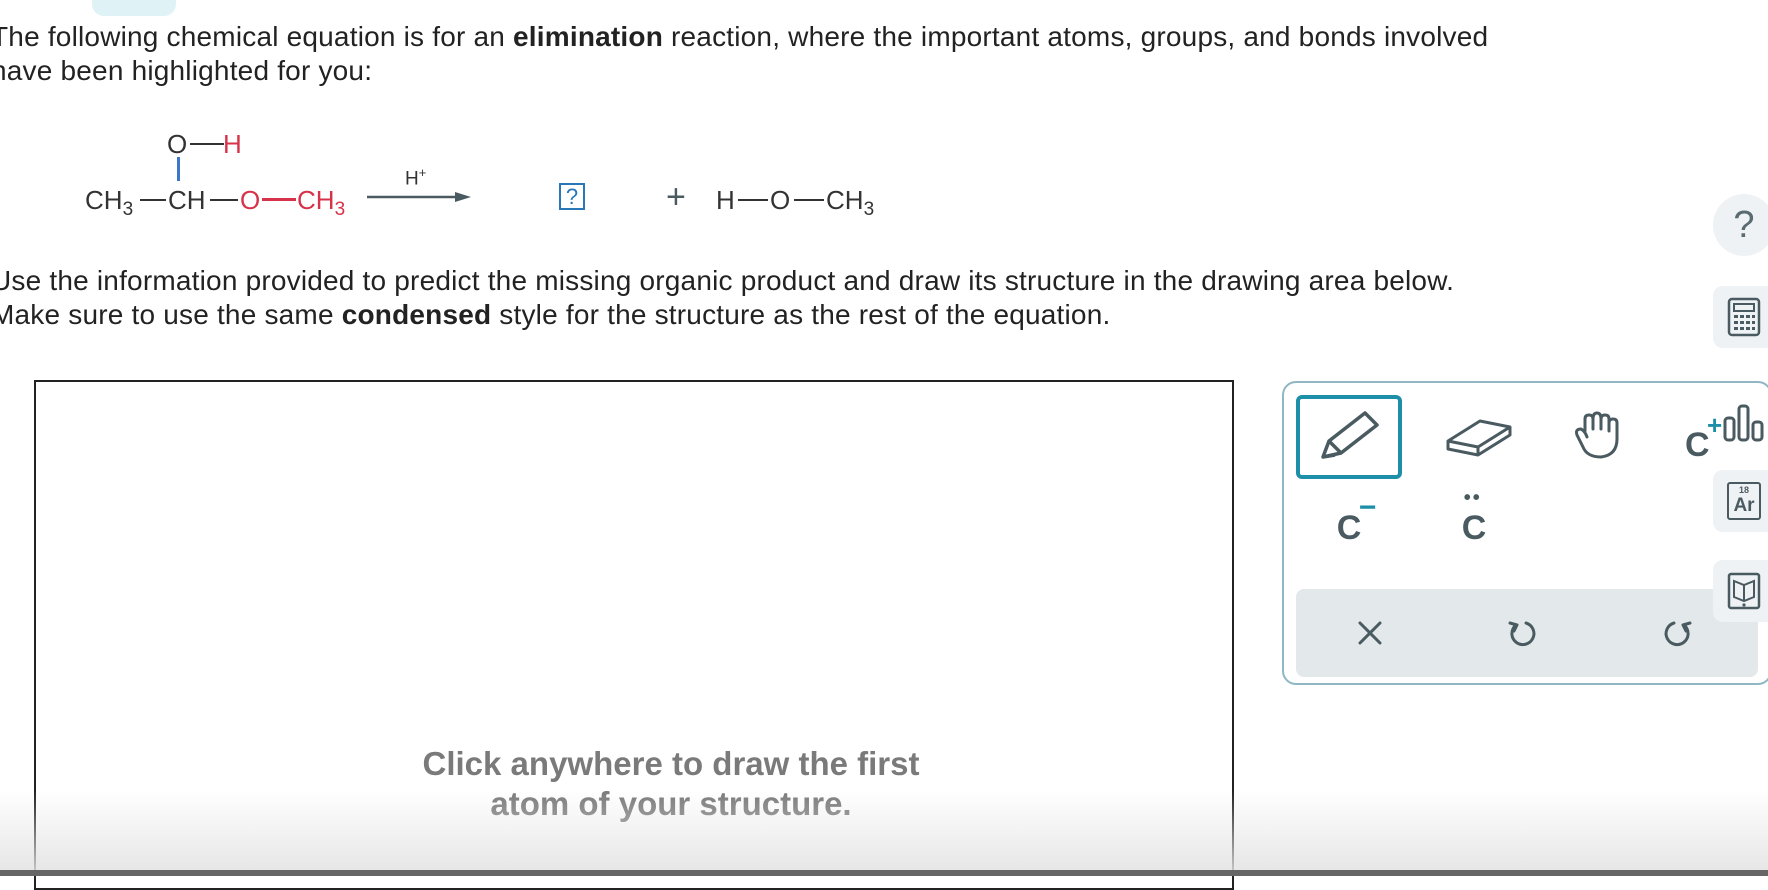  I want to click on help-icon: ?, so click(1744, 224).